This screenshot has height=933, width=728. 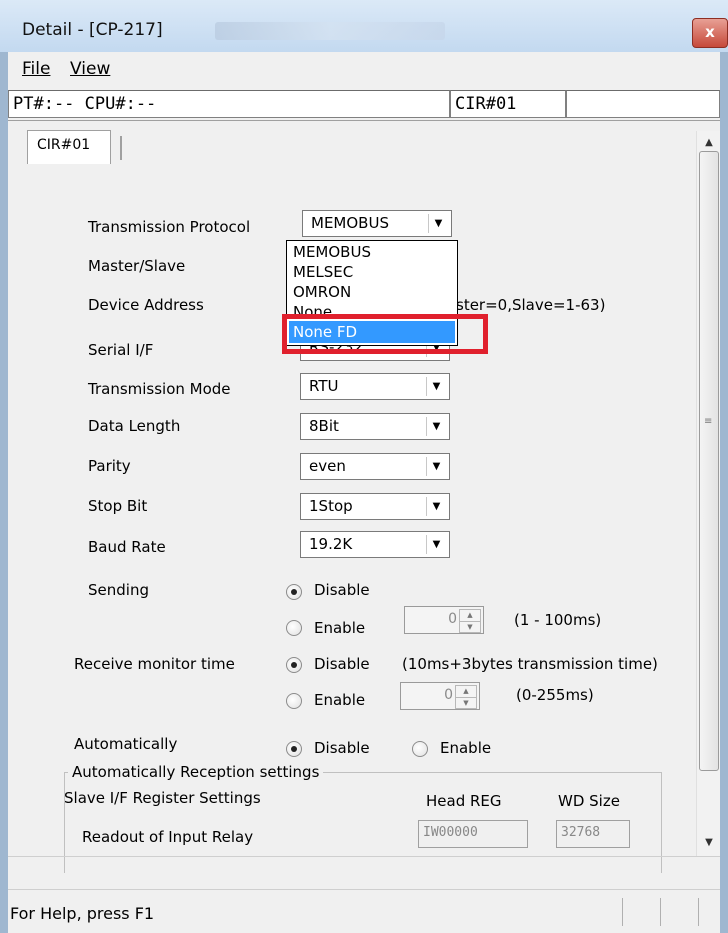 What do you see at coordinates (709, 912) in the screenshot?
I see `resize-grip-icon` at bounding box center [709, 912].